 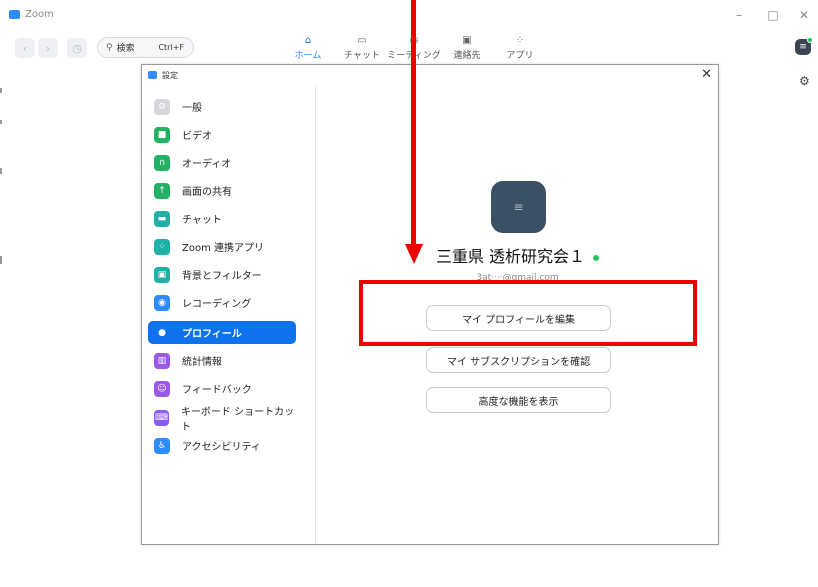 I want to click on sidebar-item-recording: ◉ レコーディング, so click(x=222, y=302).